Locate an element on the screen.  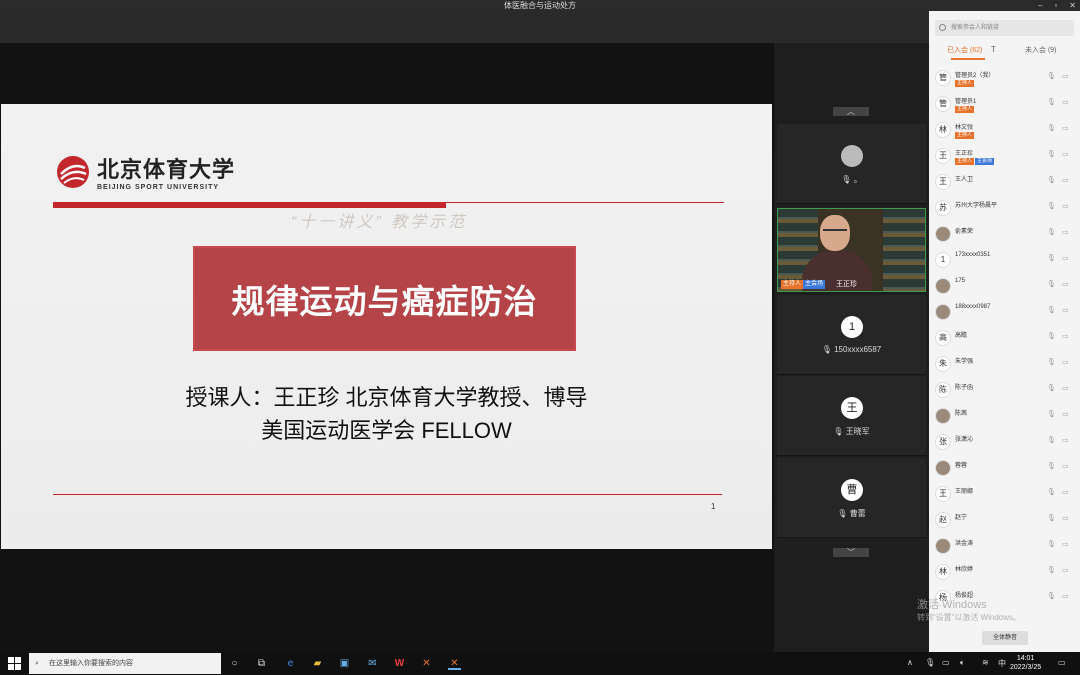
meeting-app-active-icon: ✕ is located at coordinates (454, 663).